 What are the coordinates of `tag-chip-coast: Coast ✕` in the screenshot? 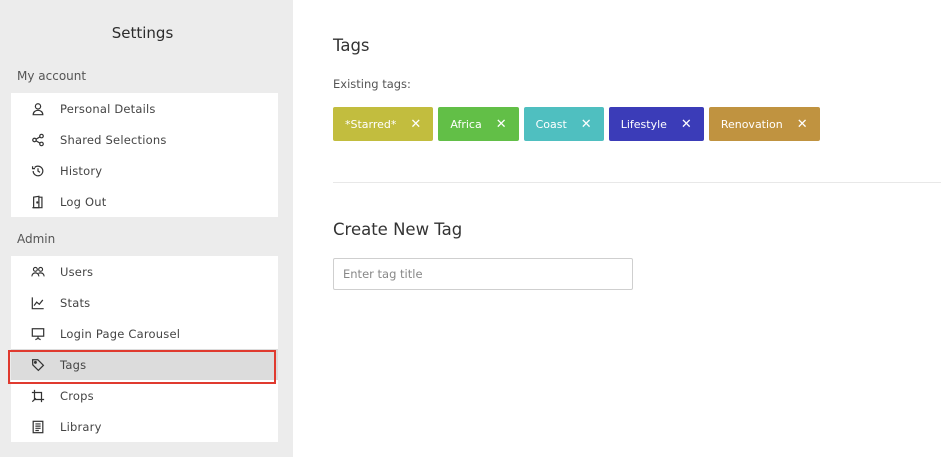 It's located at (563, 124).